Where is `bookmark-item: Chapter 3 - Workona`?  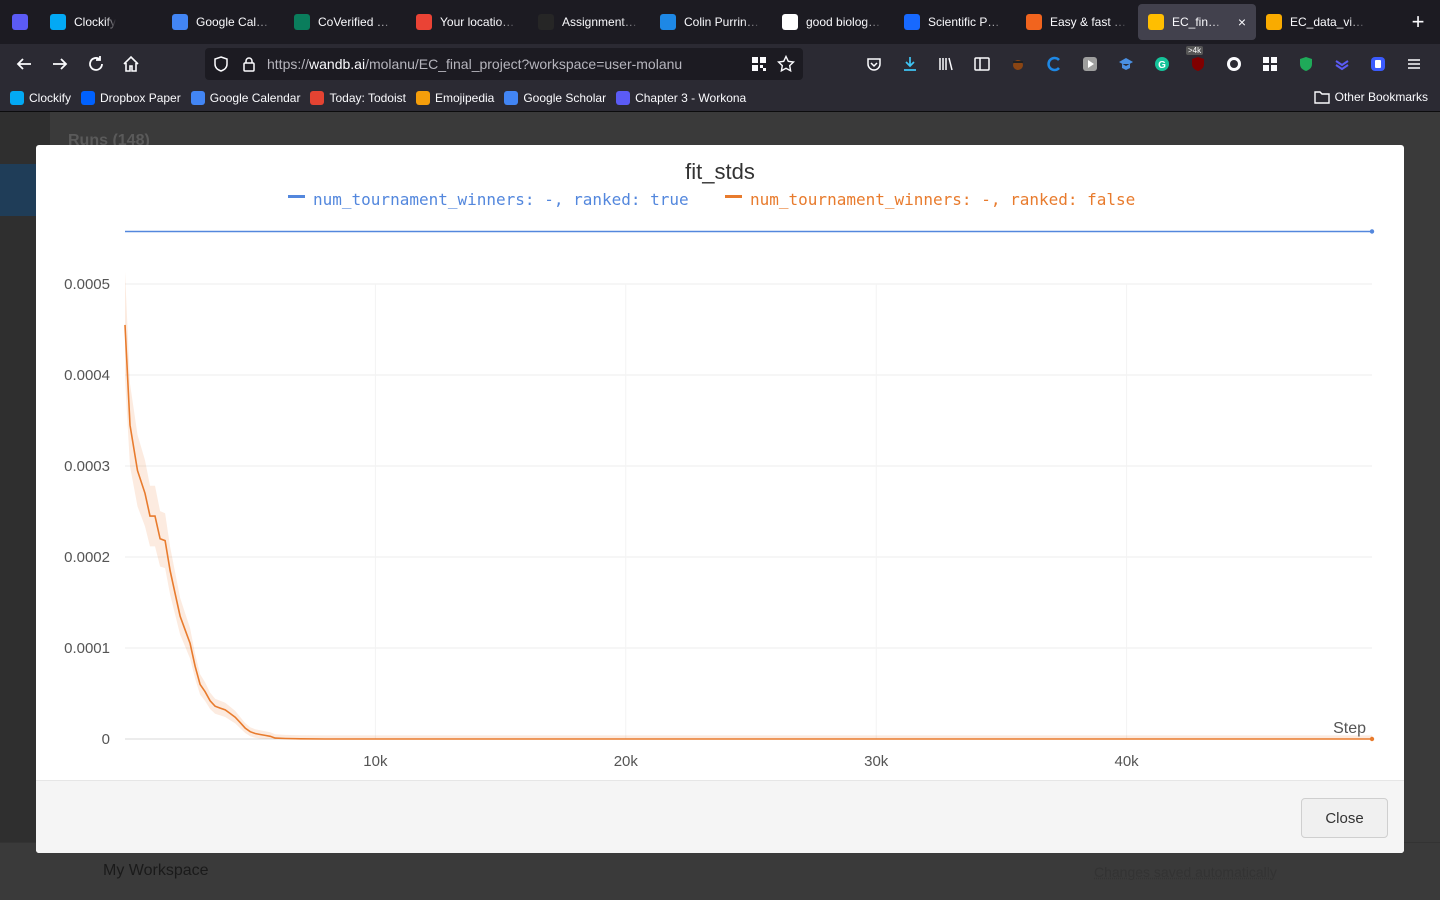 bookmark-item: Chapter 3 - Workona is located at coordinates (681, 97).